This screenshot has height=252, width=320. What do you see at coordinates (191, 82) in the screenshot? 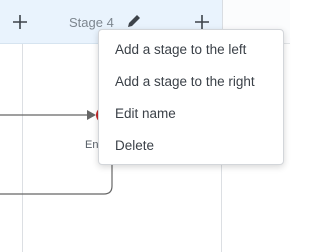
I see `menu-item-add-stage-right: Add a stage to the right` at bounding box center [191, 82].